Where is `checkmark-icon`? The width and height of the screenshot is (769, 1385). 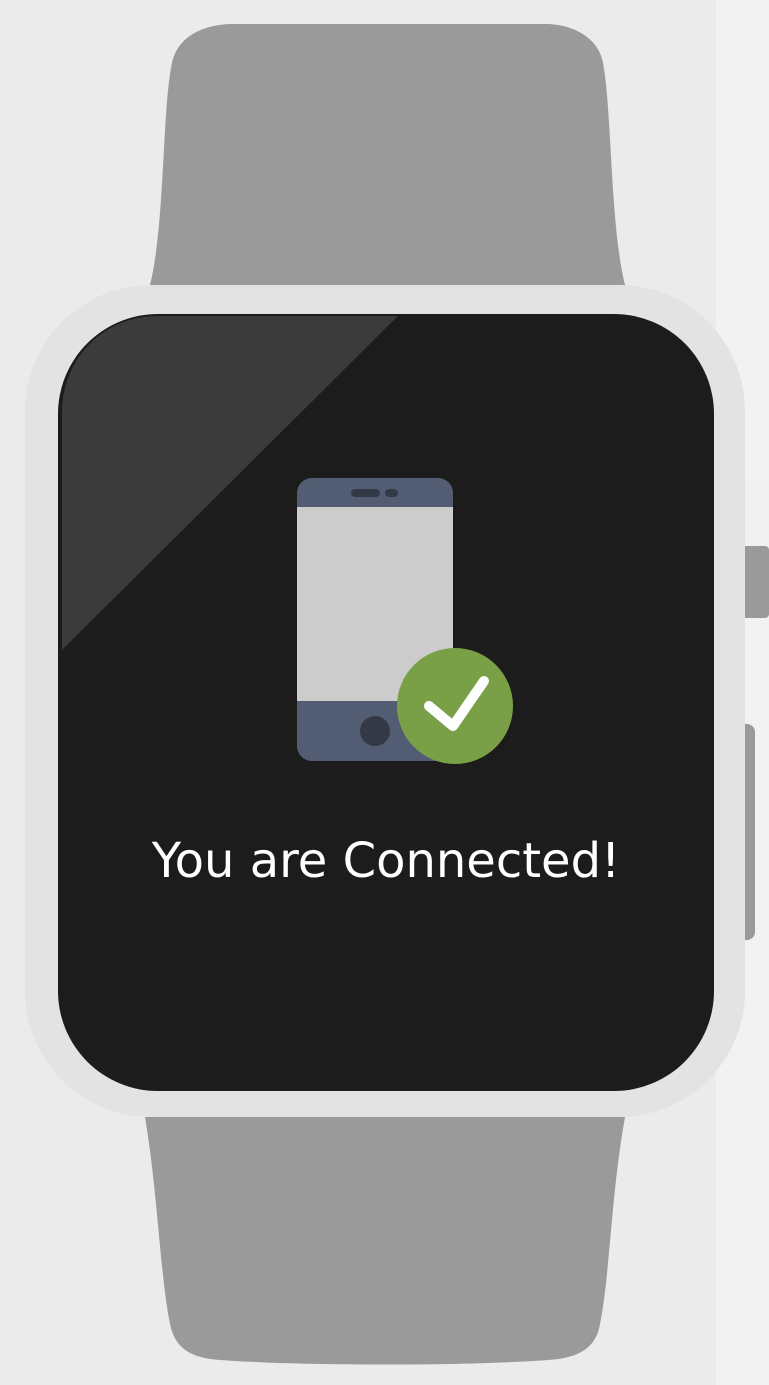
checkmark-icon is located at coordinates (455, 706).